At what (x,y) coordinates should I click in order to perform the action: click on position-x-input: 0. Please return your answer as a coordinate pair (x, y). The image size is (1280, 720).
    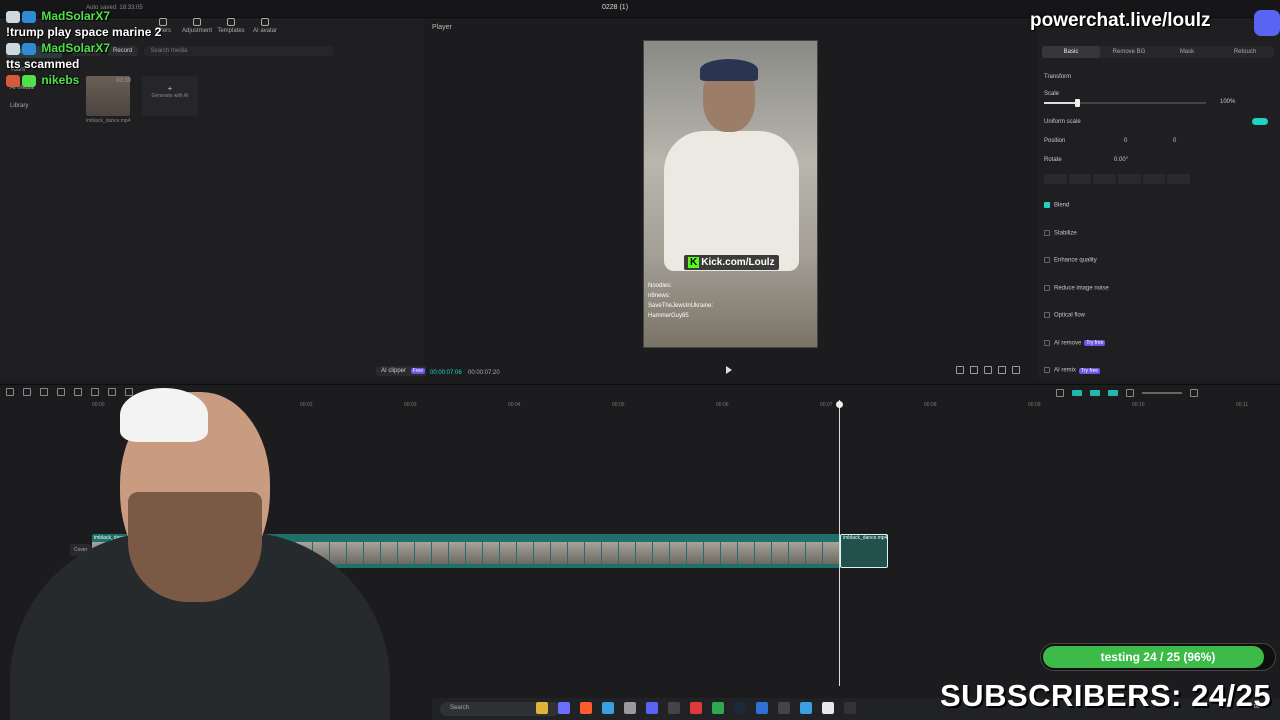
    Looking at the image, I should click on (1125, 141).